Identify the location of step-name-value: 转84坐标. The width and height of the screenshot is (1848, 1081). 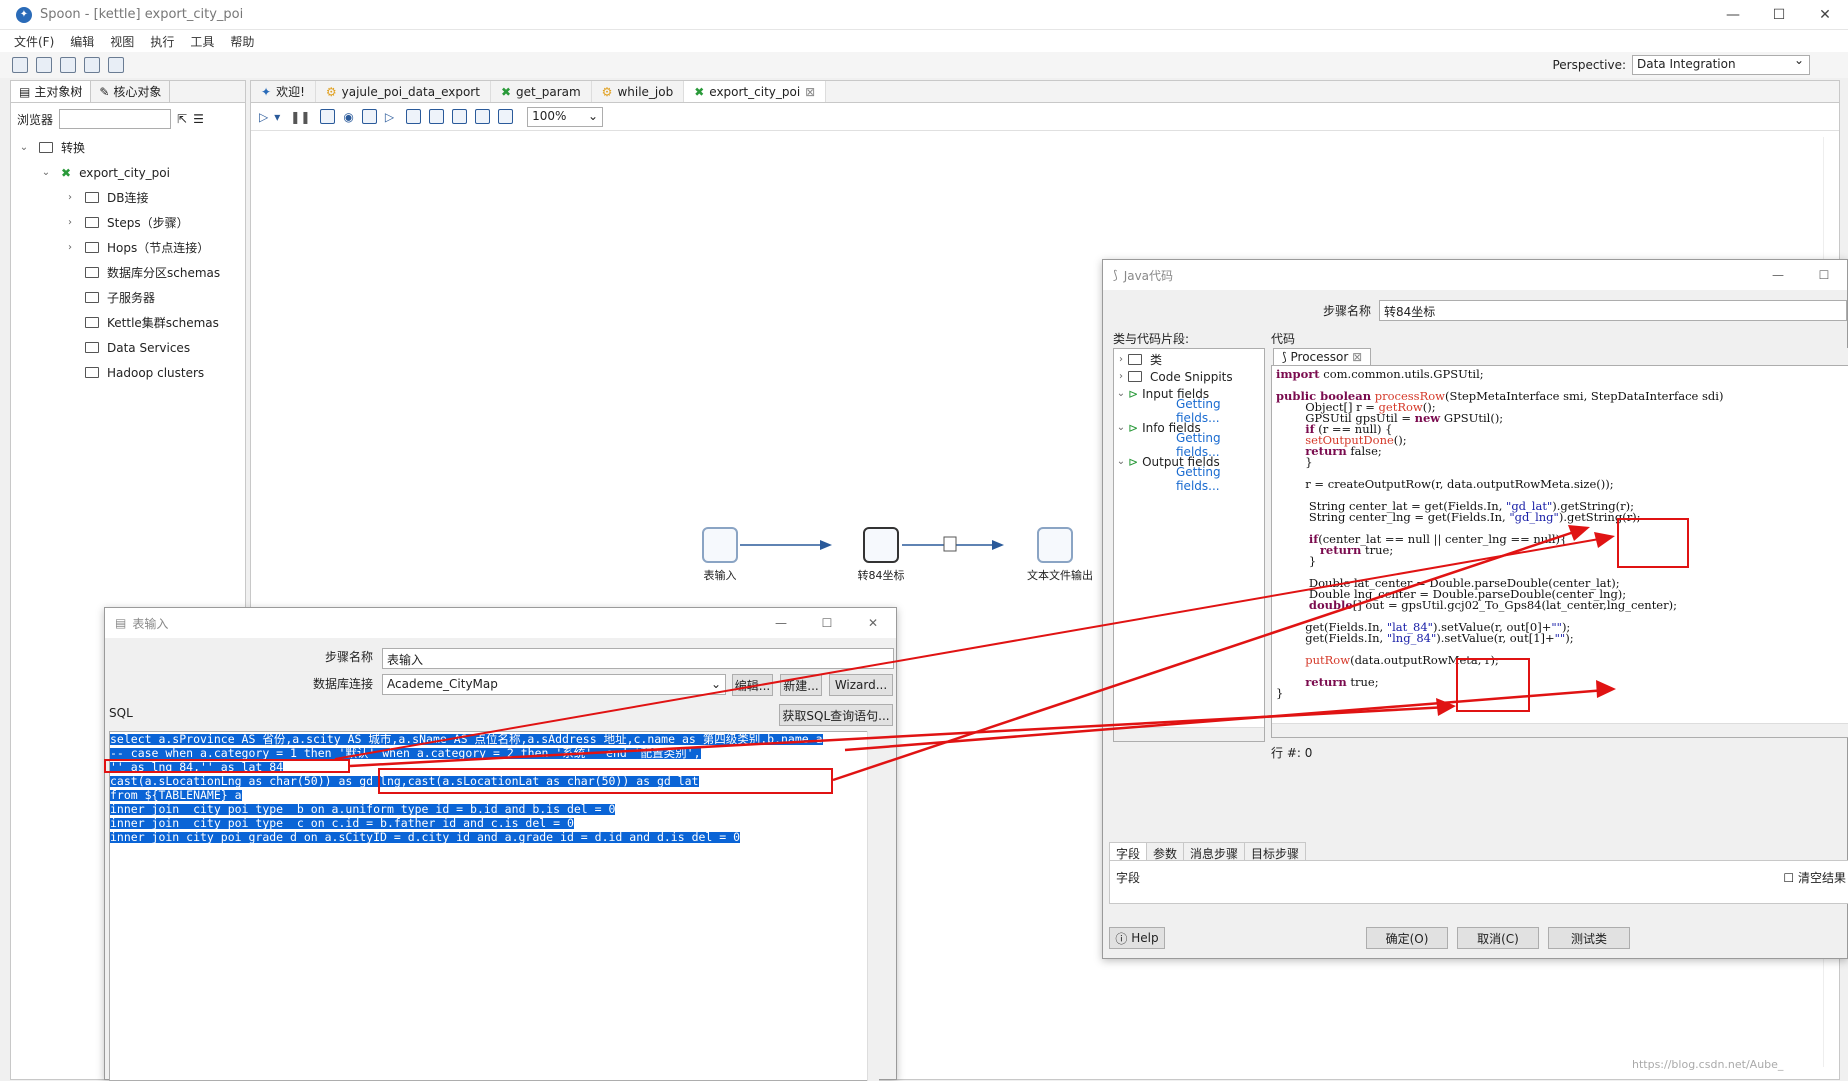
(1410, 312).